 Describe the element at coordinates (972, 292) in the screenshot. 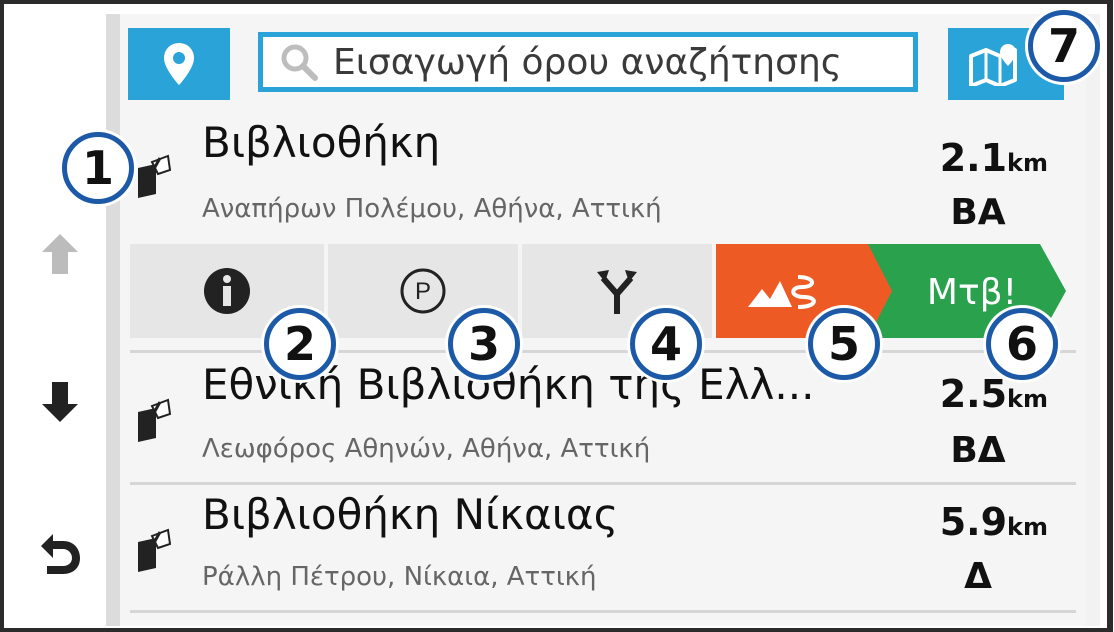

I see `go-label: Μτβ!` at that location.